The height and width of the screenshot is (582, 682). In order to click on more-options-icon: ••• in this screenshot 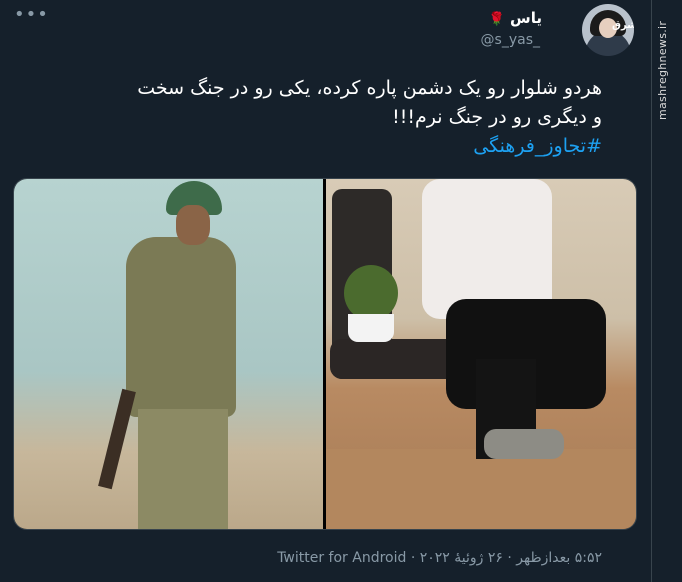, I will do `click(31, 14)`.